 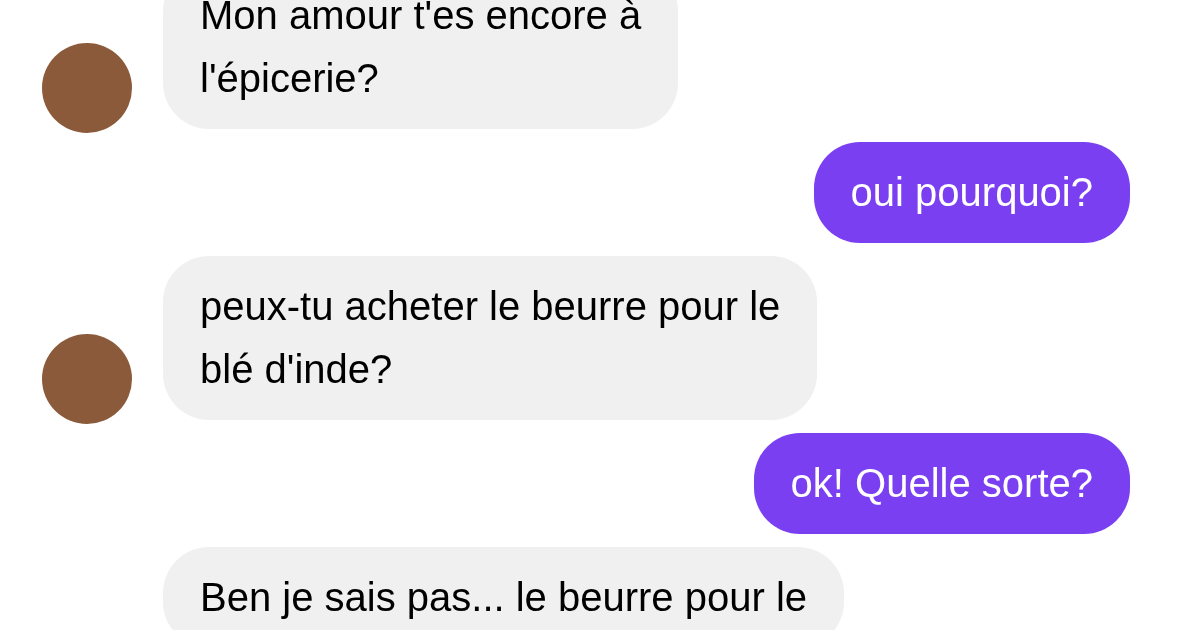 I want to click on message-bubble: peux-tu acheter le beurre pour le blé d'inde?, so click(x=490, y=338).